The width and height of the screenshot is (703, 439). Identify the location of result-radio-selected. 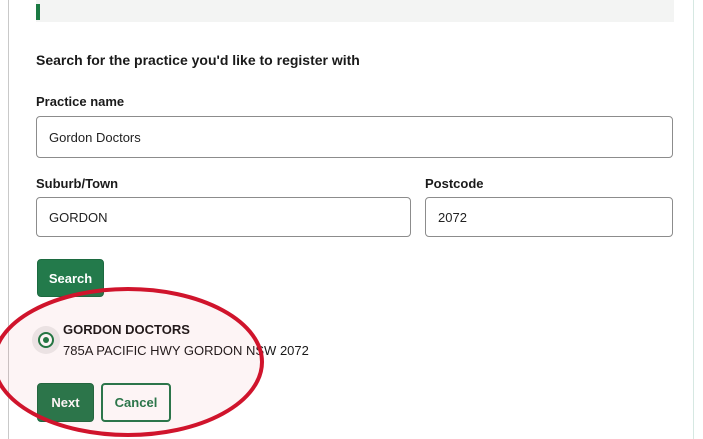
(46, 340).